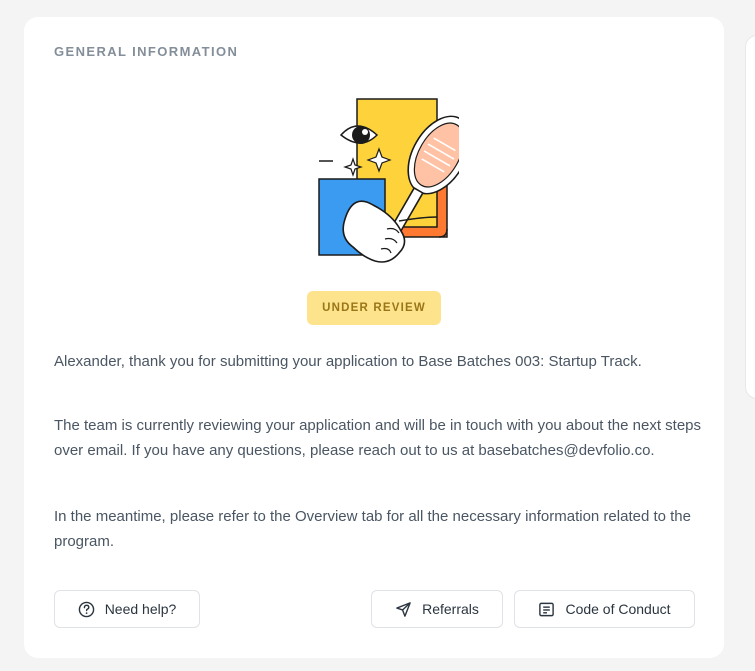 Image resolution: width=755 pixels, height=671 pixels. I want to click on code-of-conduct-button: Code of Conduct, so click(604, 609).